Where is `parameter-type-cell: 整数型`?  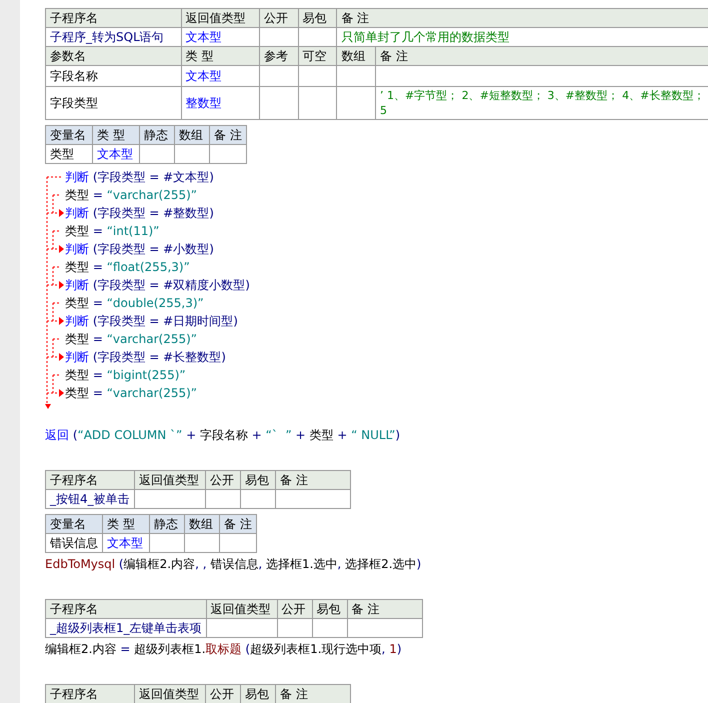 parameter-type-cell: 整数型 is located at coordinates (220, 103).